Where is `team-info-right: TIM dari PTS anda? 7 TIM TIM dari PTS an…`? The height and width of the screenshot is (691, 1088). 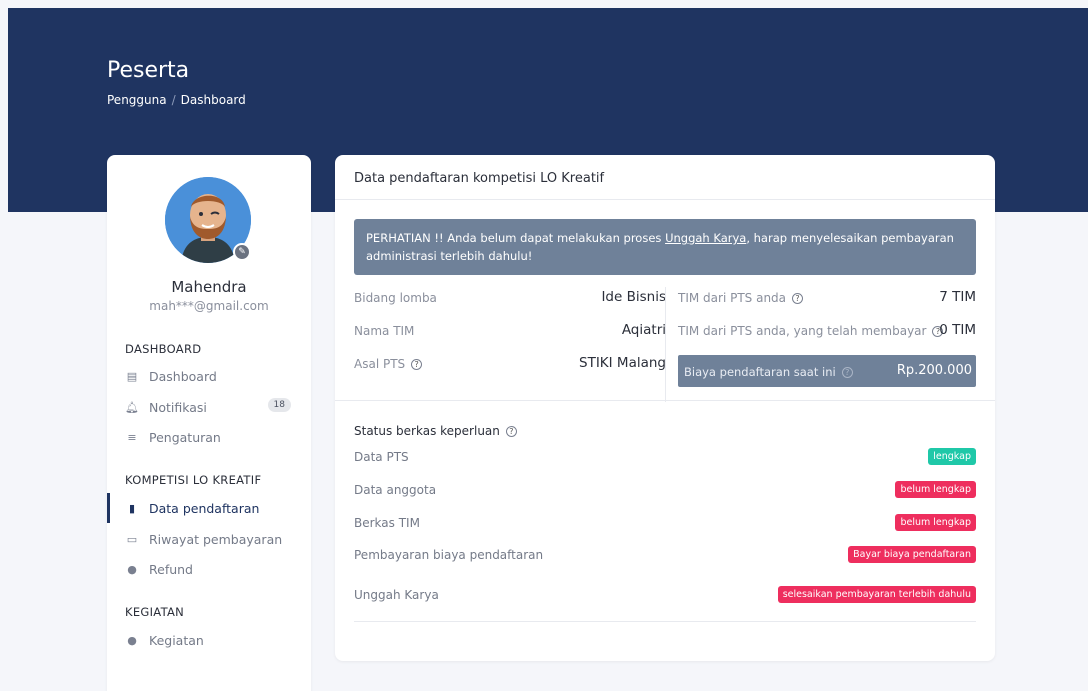 team-info-right: TIM dari PTS anda? 7 TIM TIM dari PTS an… is located at coordinates (820, 344).